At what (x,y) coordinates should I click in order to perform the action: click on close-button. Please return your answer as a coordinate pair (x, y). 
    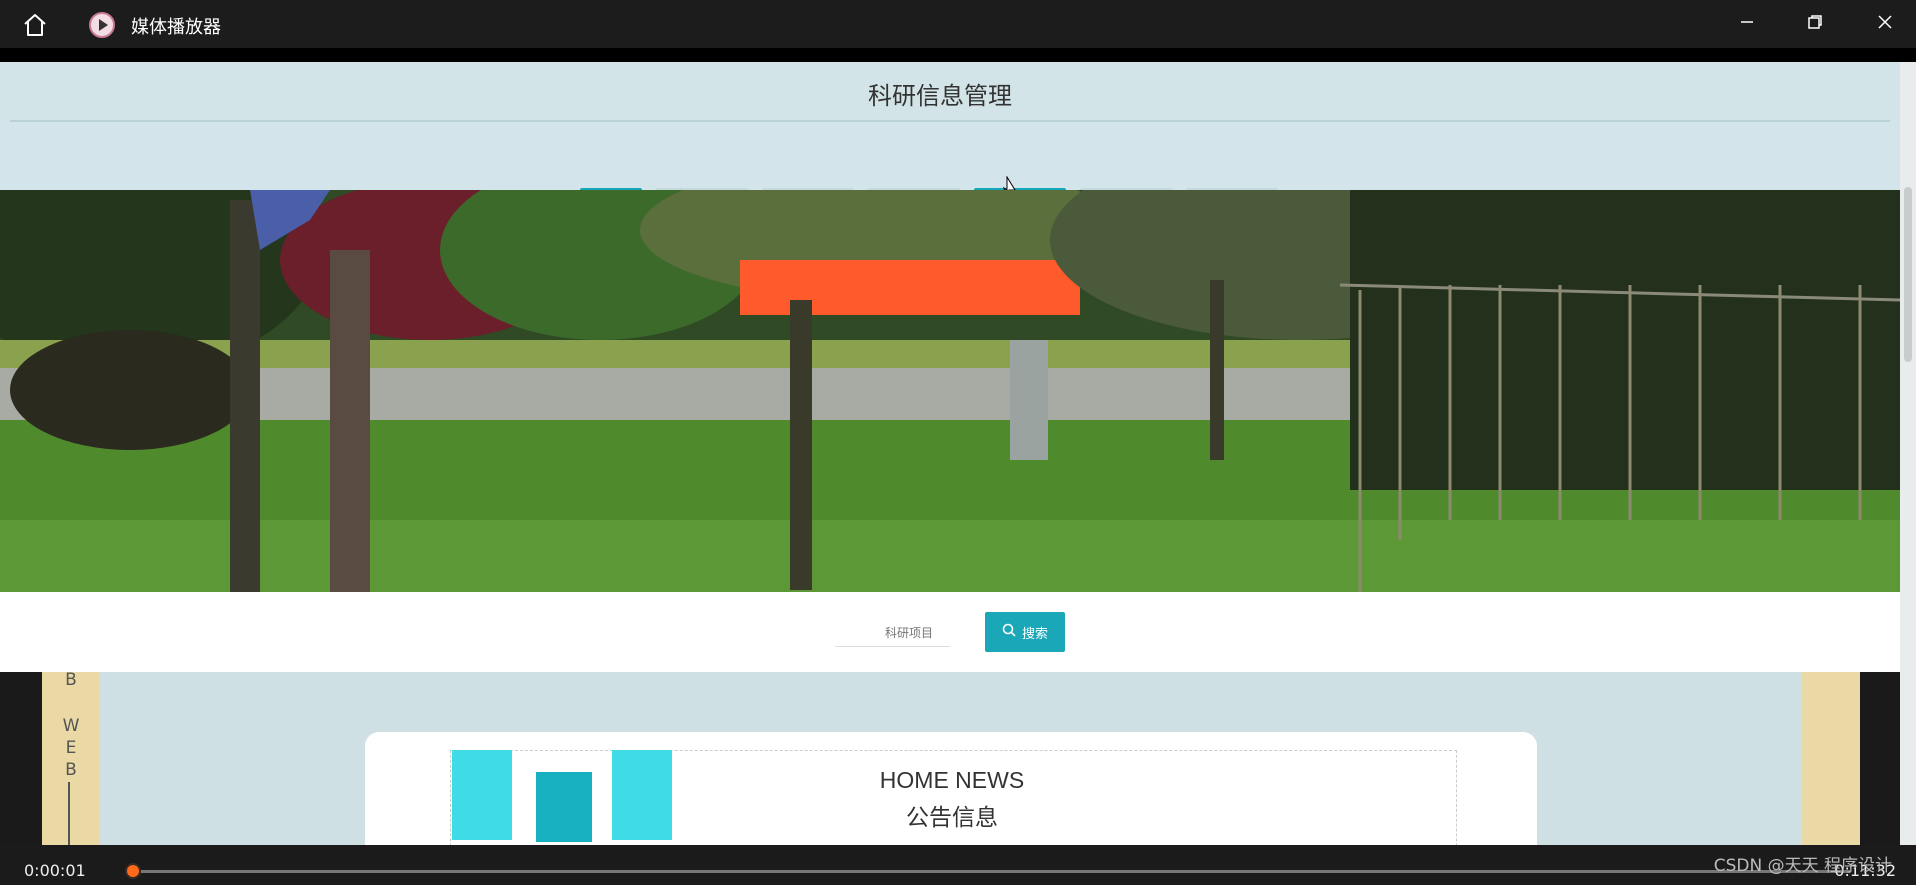
    Looking at the image, I should click on (1885, 24).